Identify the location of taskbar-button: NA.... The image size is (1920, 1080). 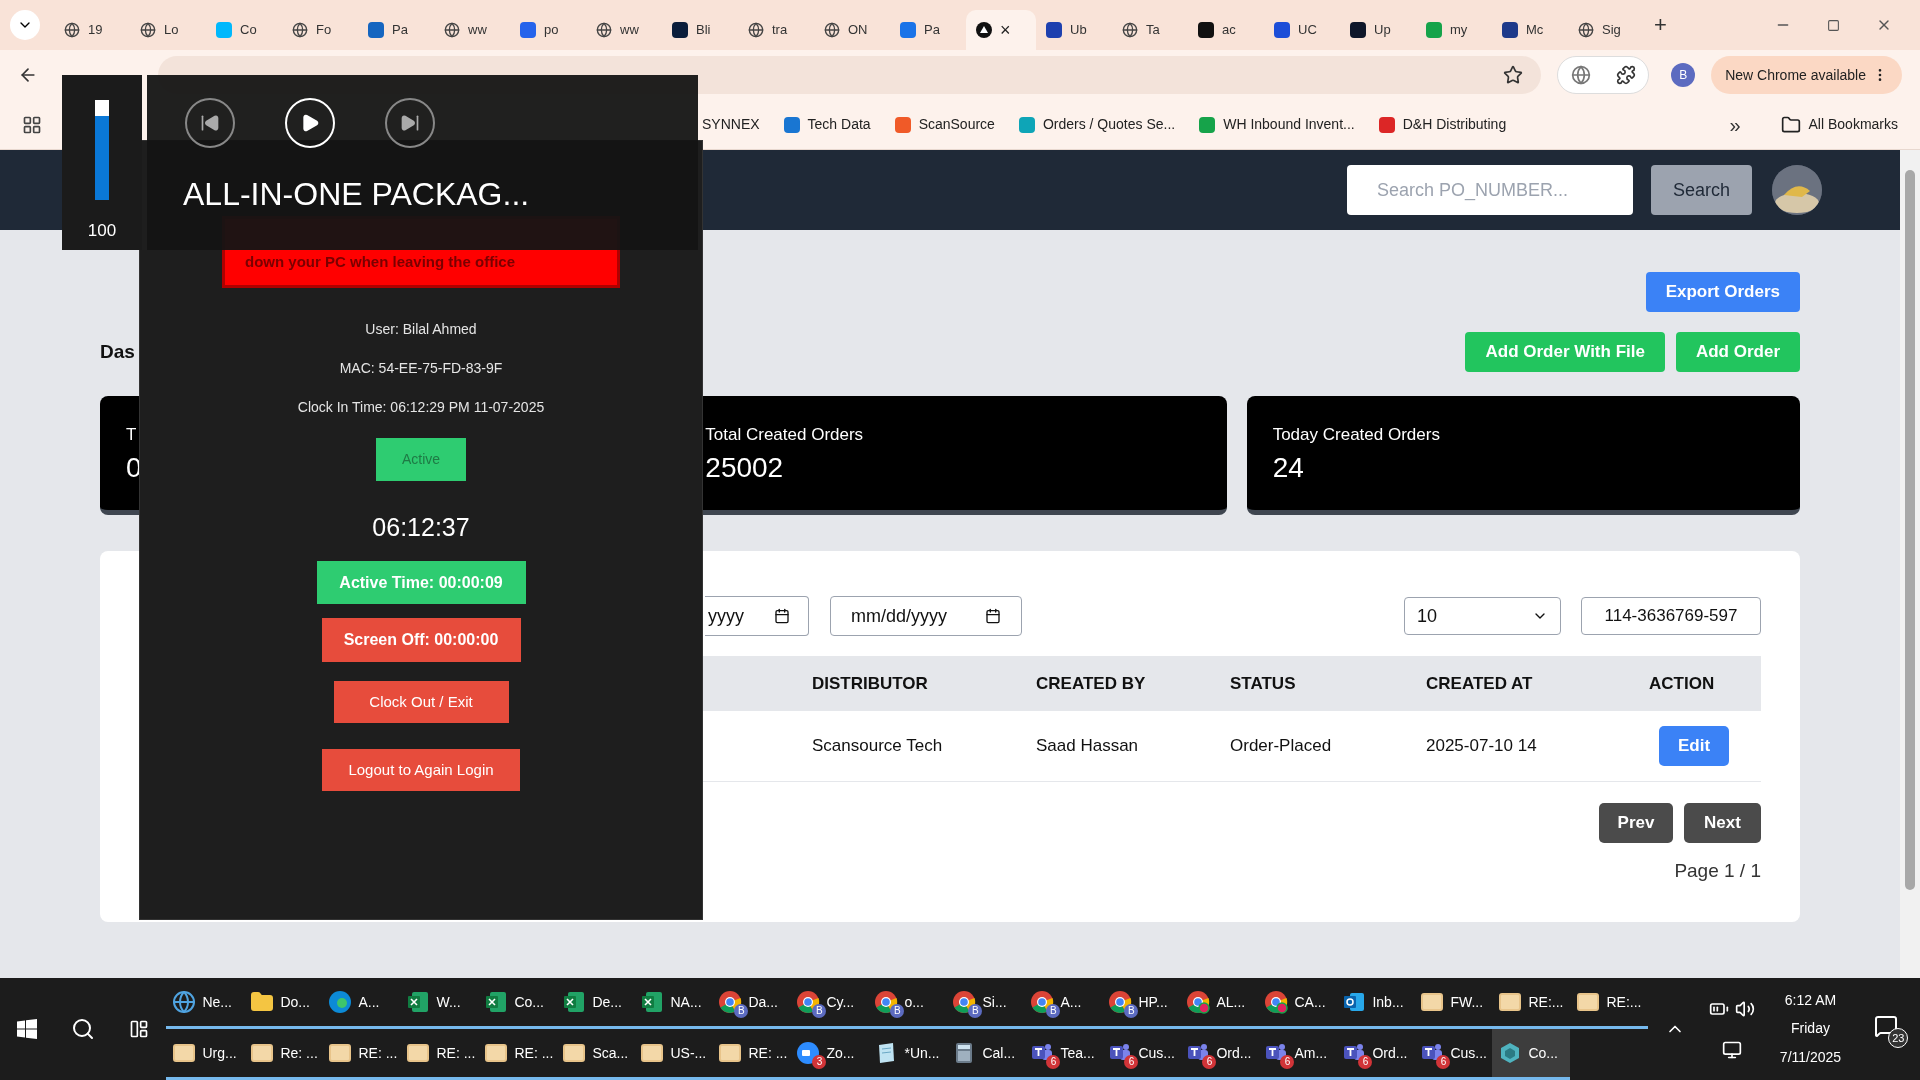
(673, 1003).